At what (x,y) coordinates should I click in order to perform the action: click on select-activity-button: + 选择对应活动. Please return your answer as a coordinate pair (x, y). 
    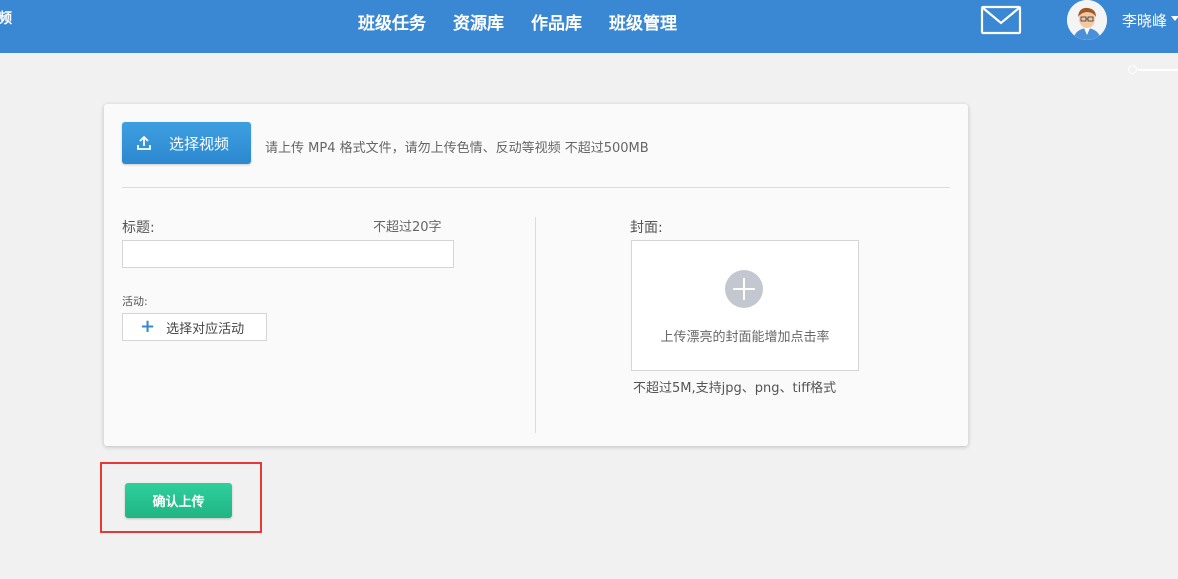
    Looking at the image, I should click on (194, 327).